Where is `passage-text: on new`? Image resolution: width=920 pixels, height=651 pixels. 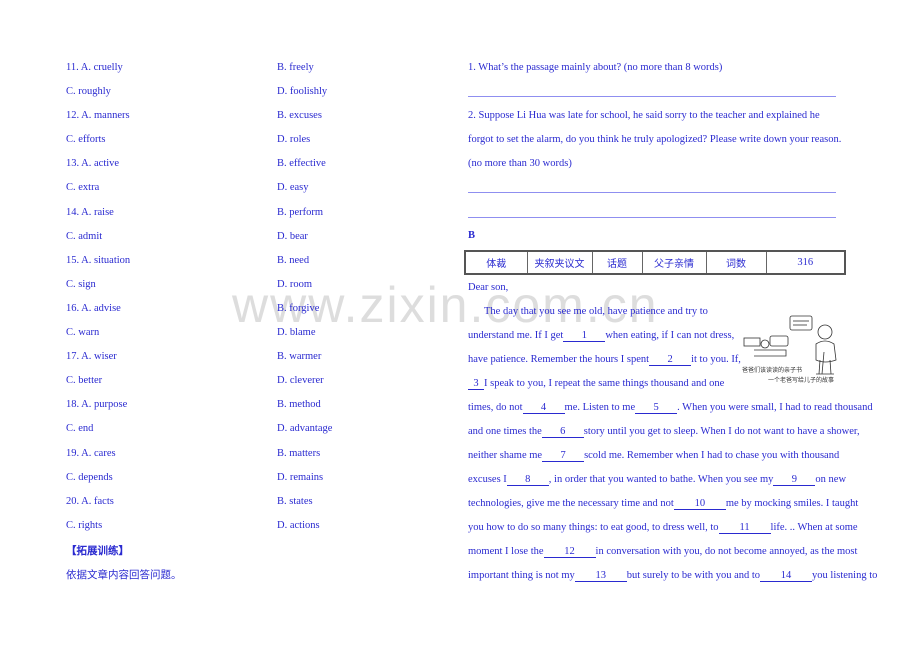 passage-text: on new is located at coordinates (831, 479).